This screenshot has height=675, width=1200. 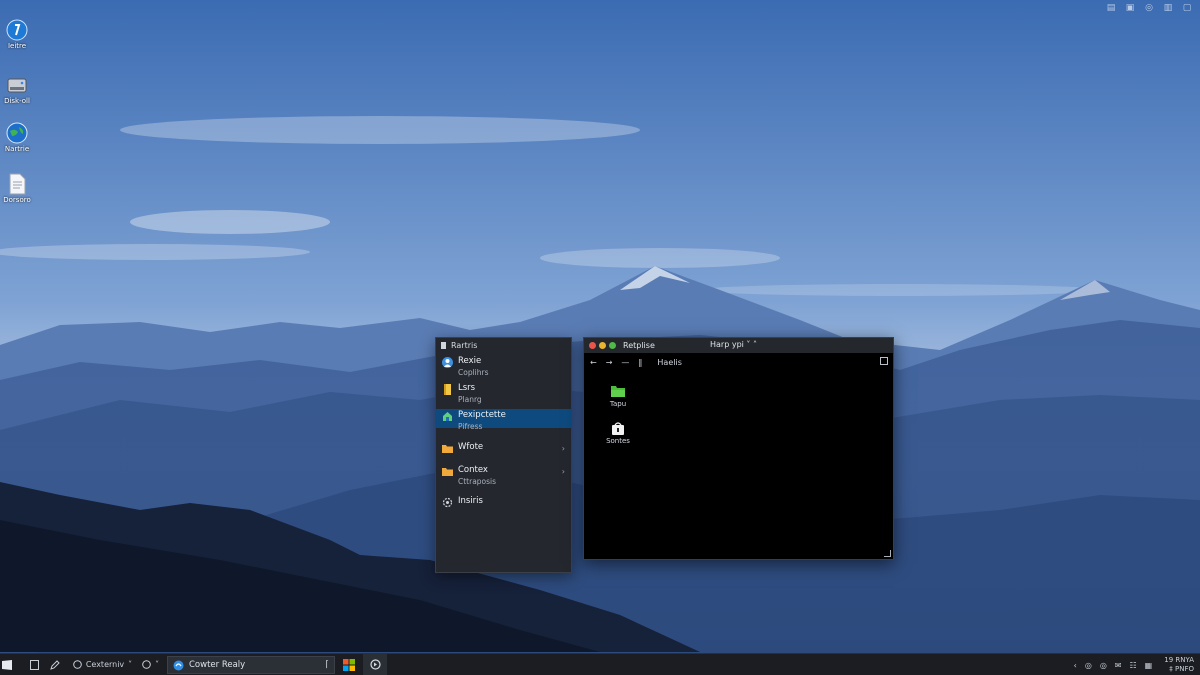 I want to click on panel-menu-icon, so click(x=443, y=345).